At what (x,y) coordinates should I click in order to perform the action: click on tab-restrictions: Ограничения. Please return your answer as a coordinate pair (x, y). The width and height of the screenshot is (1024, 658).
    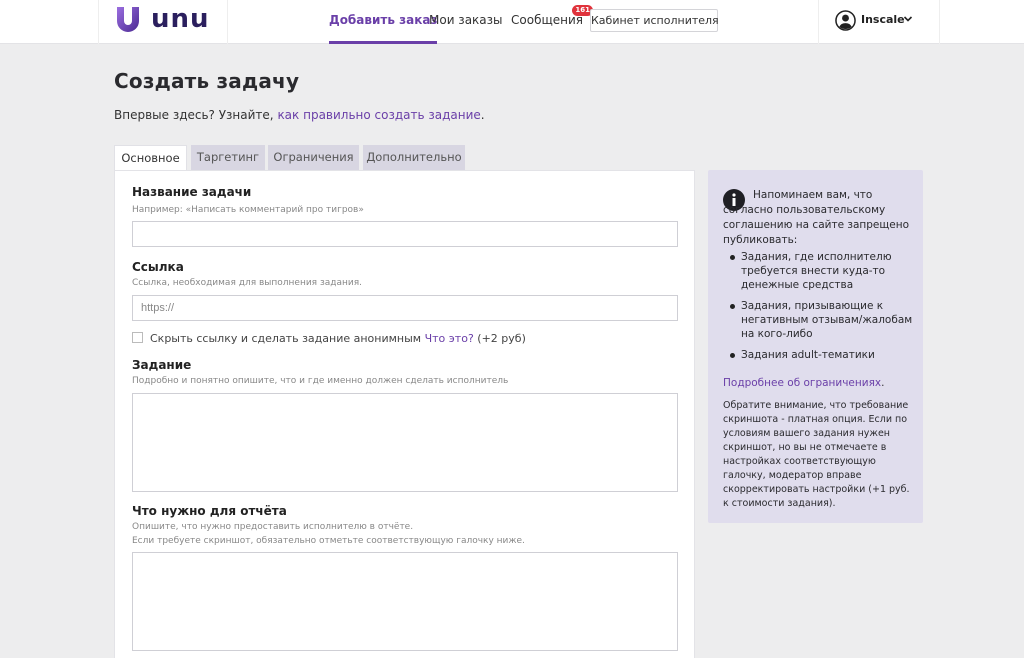
    Looking at the image, I should click on (313, 157).